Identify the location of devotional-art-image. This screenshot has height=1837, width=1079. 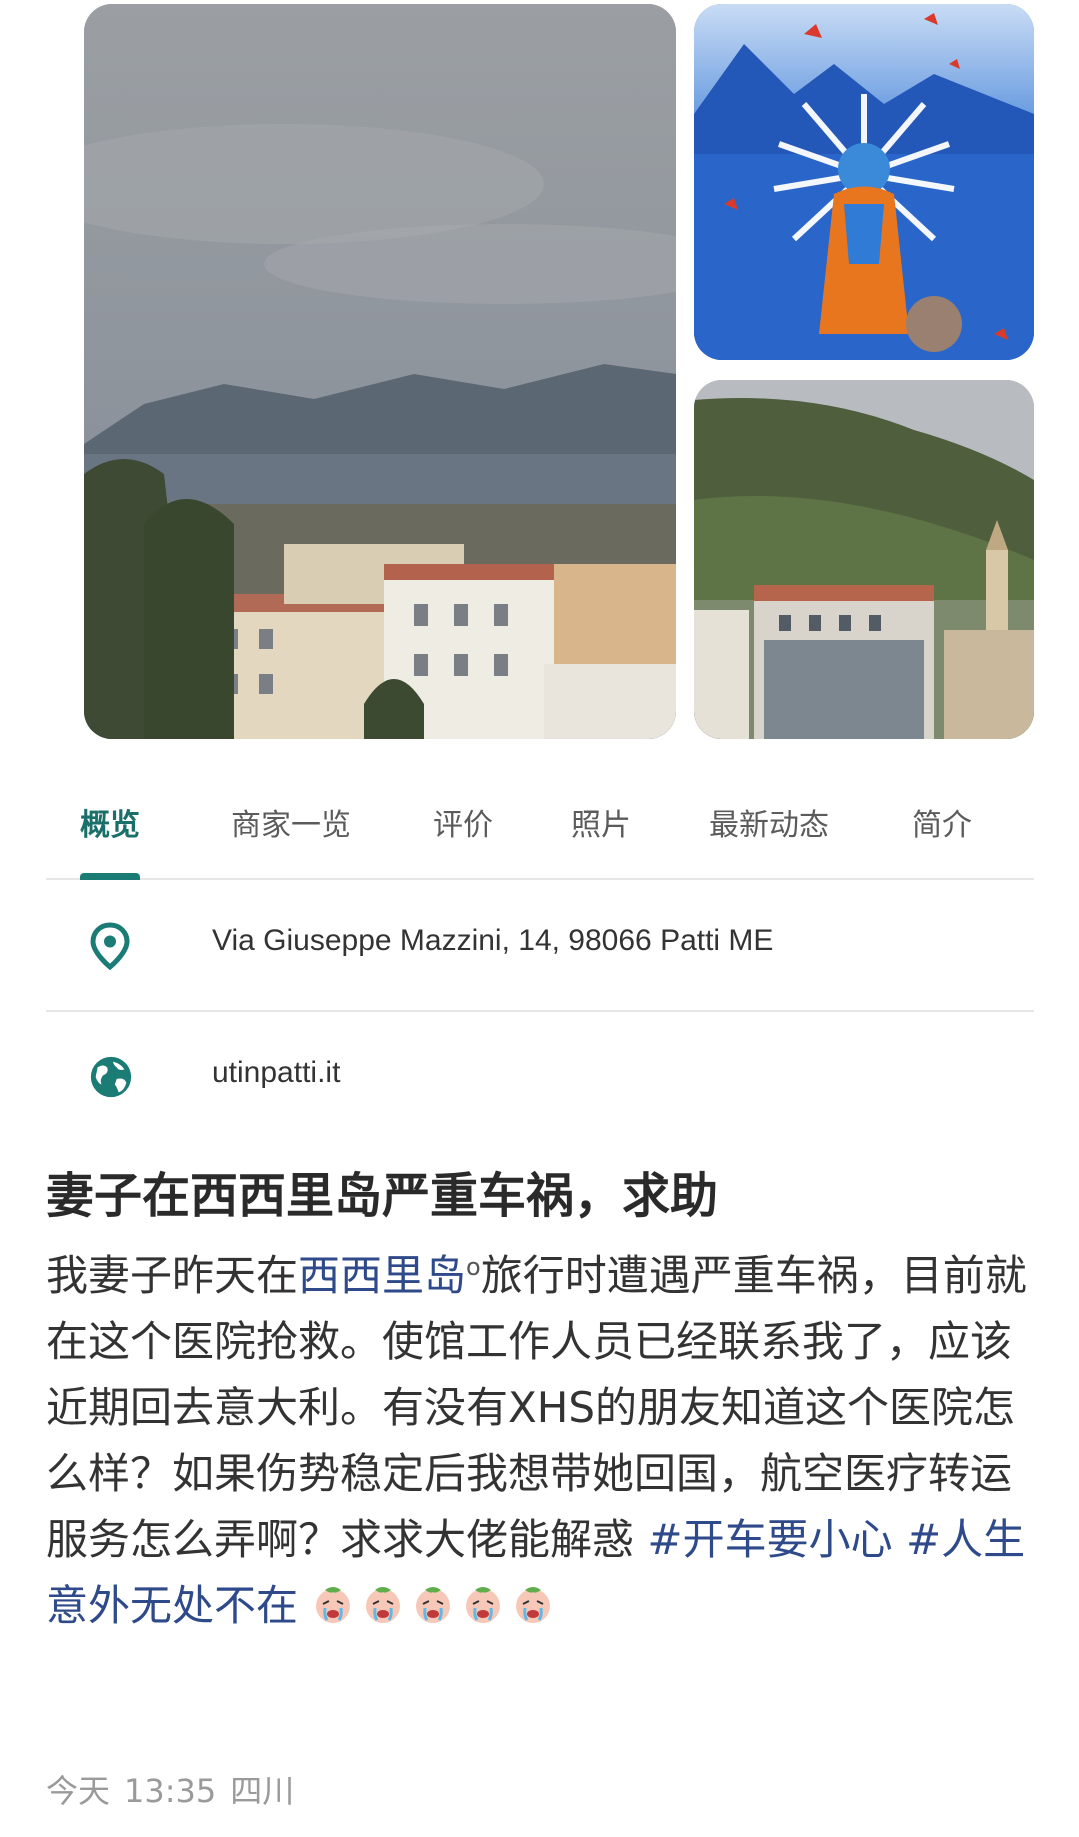
(864, 182).